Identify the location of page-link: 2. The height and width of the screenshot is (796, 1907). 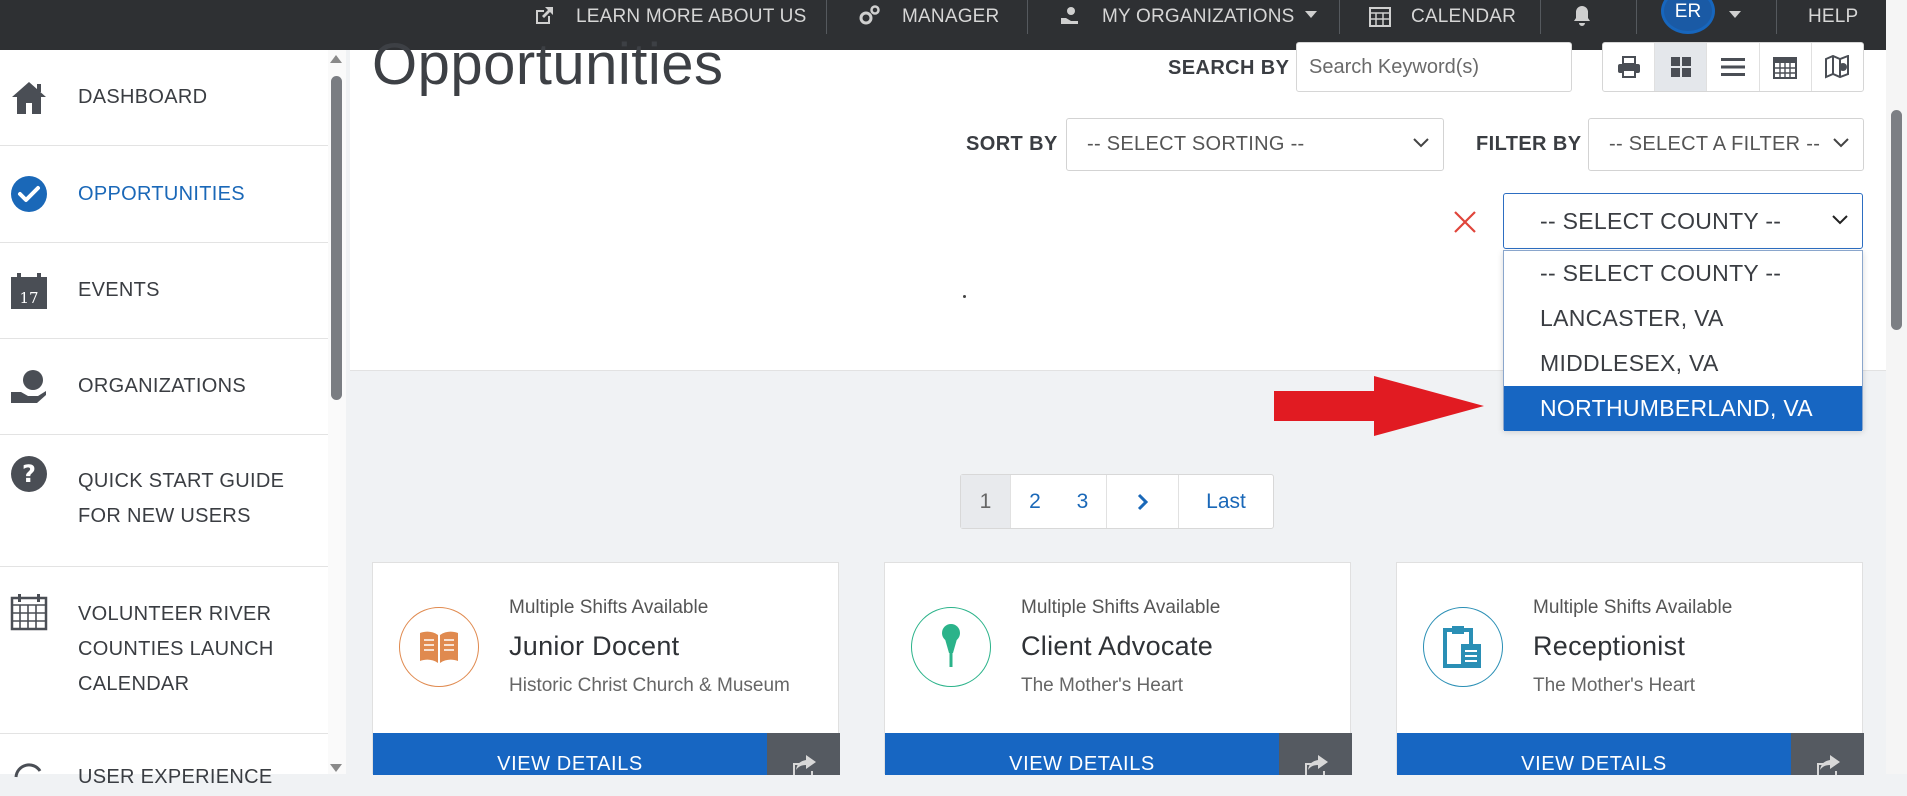
(1035, 501).